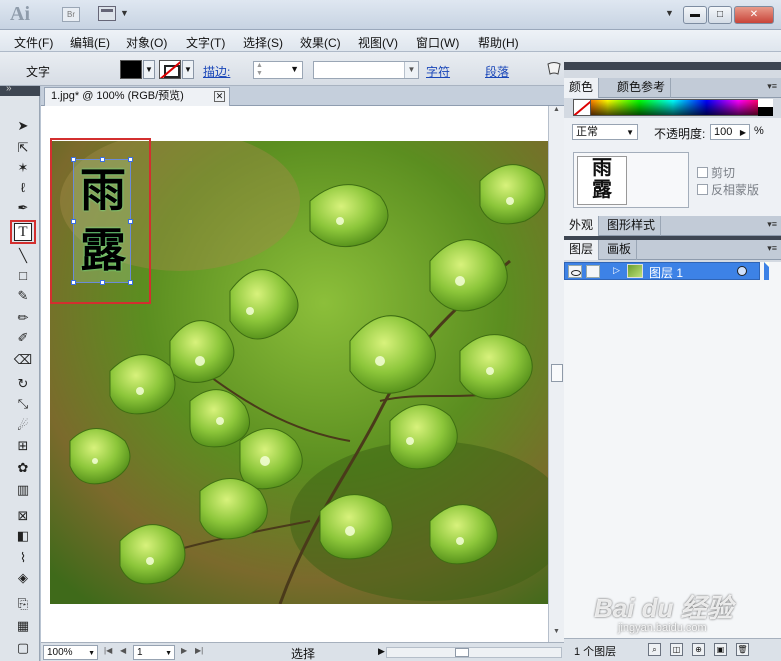  Describe the element at coordinates (115, 14) in the screenshot. I see `arrange-documents-button: ▼` at that location.